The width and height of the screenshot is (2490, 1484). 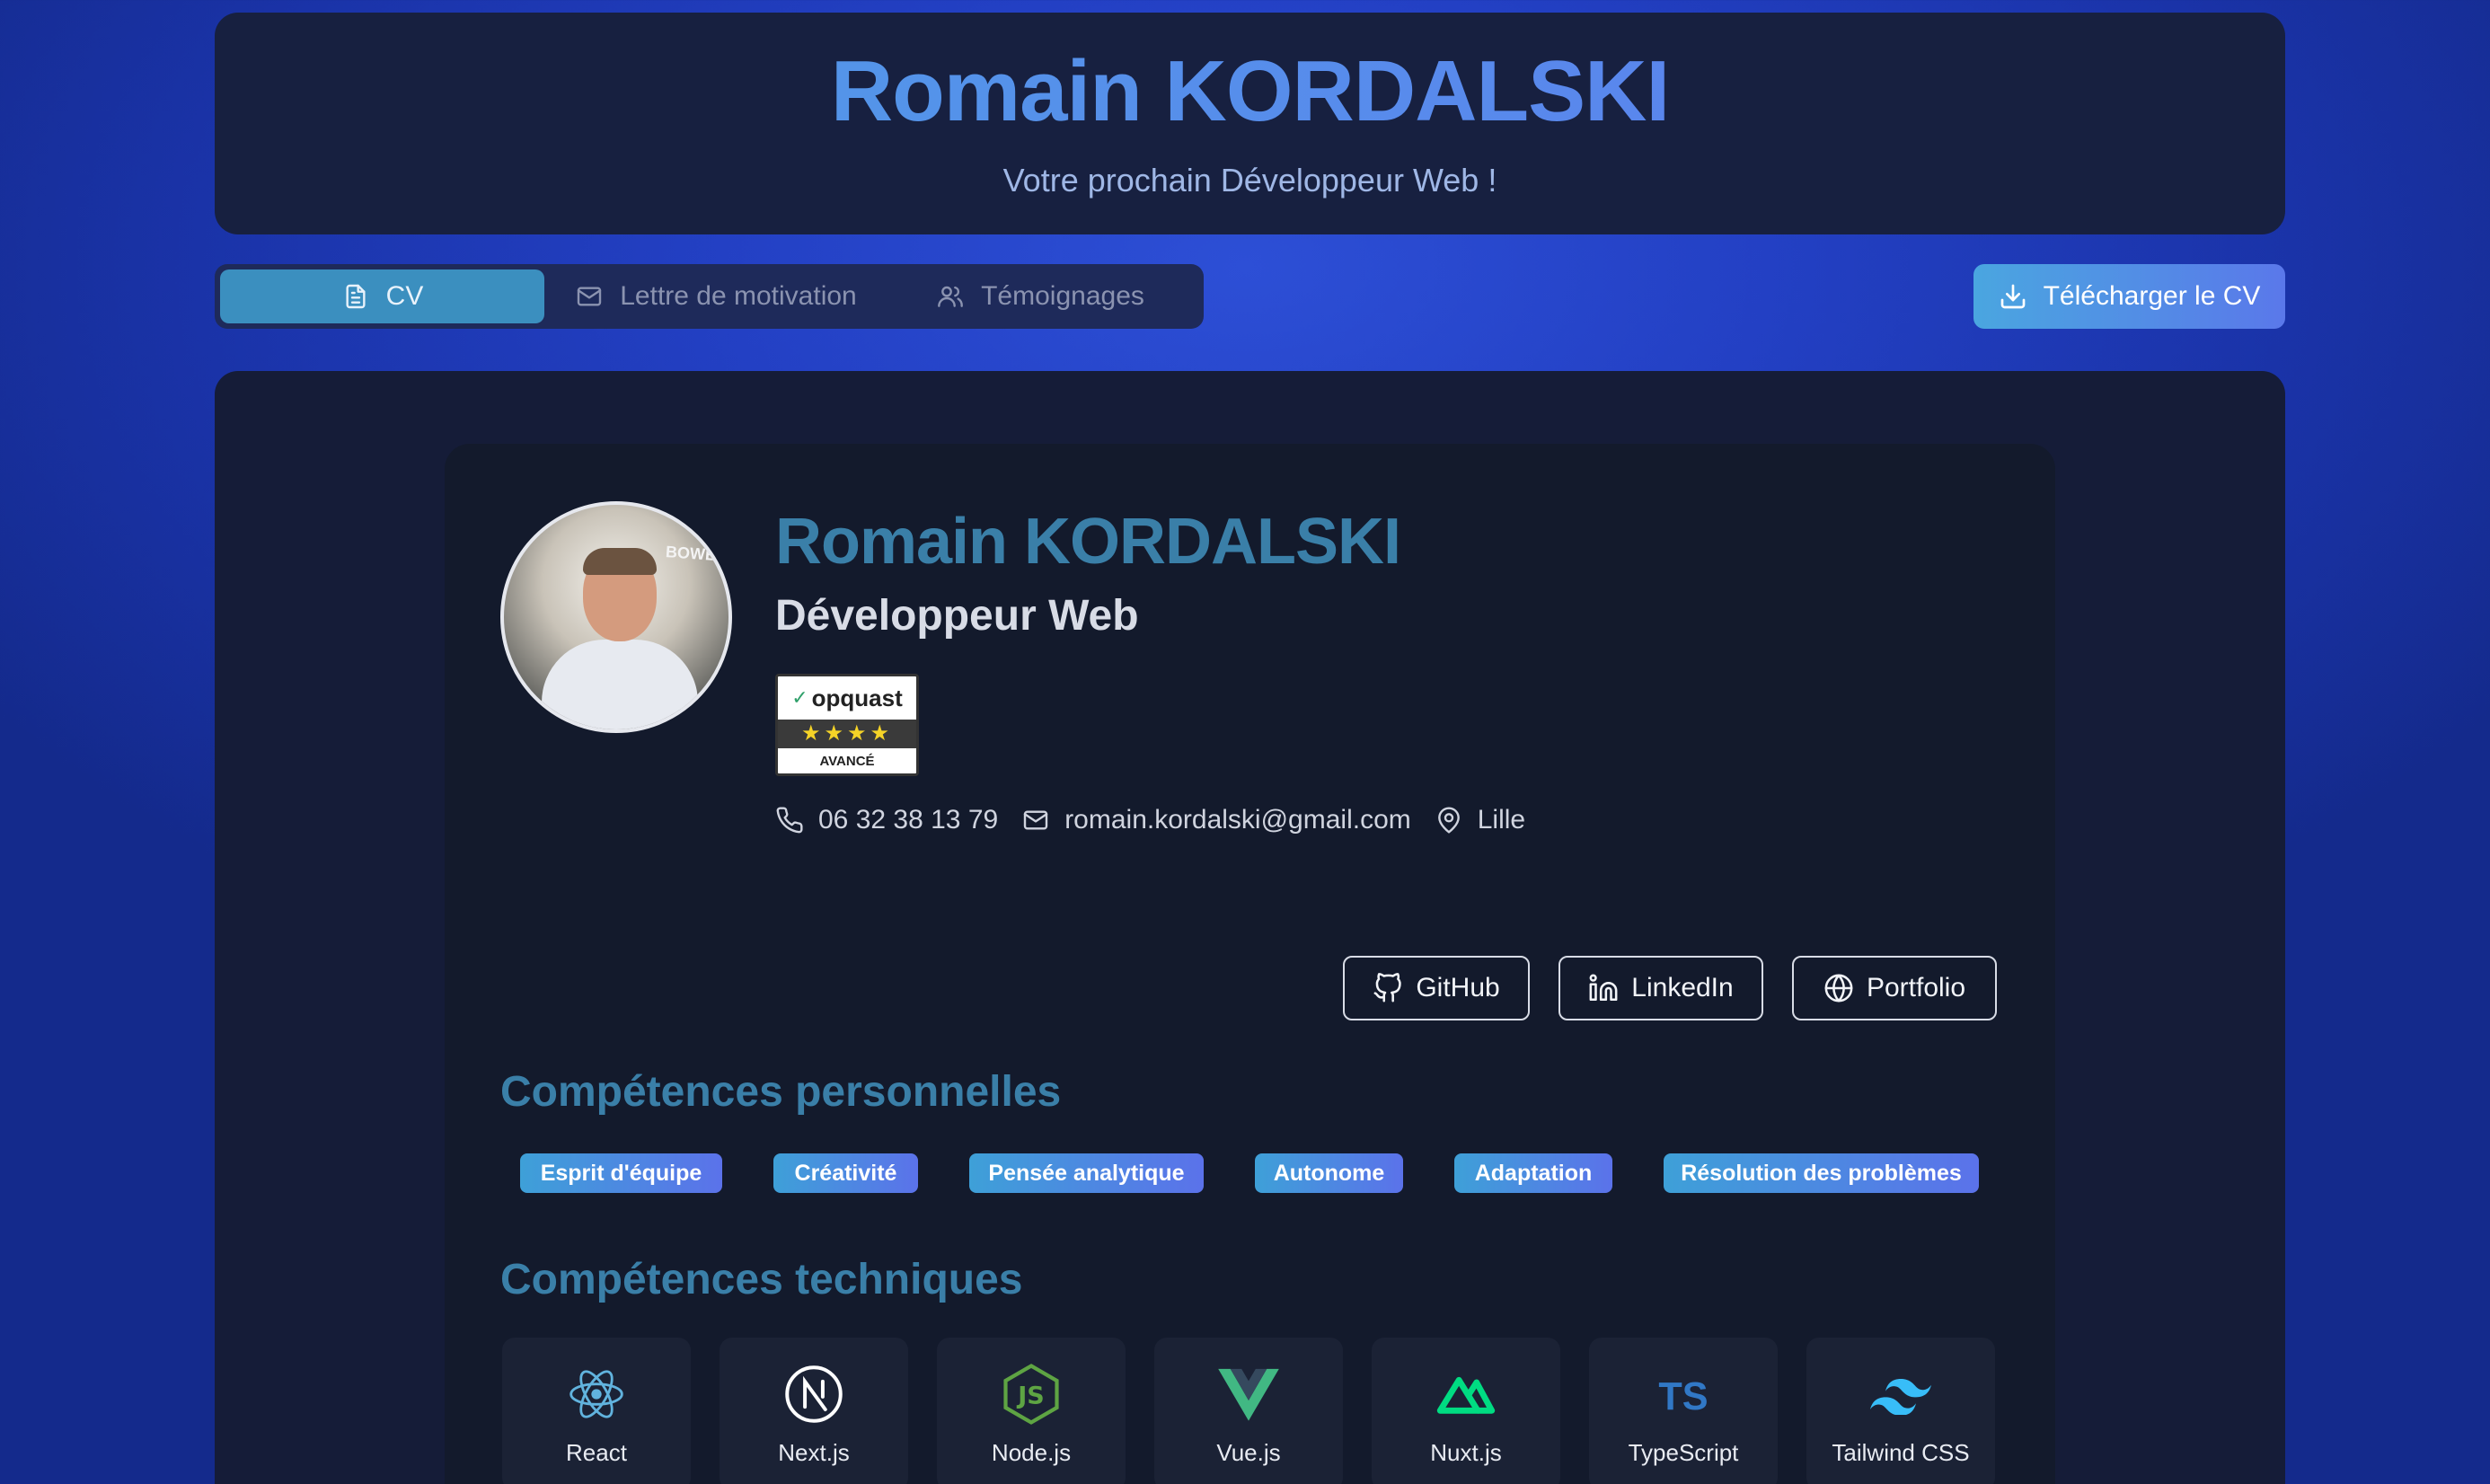 What do you see at coordinates (1250, 92) in the screenshot?
I see `header-title: Romain KORDALSKI` at bounding box center [1250, 92].